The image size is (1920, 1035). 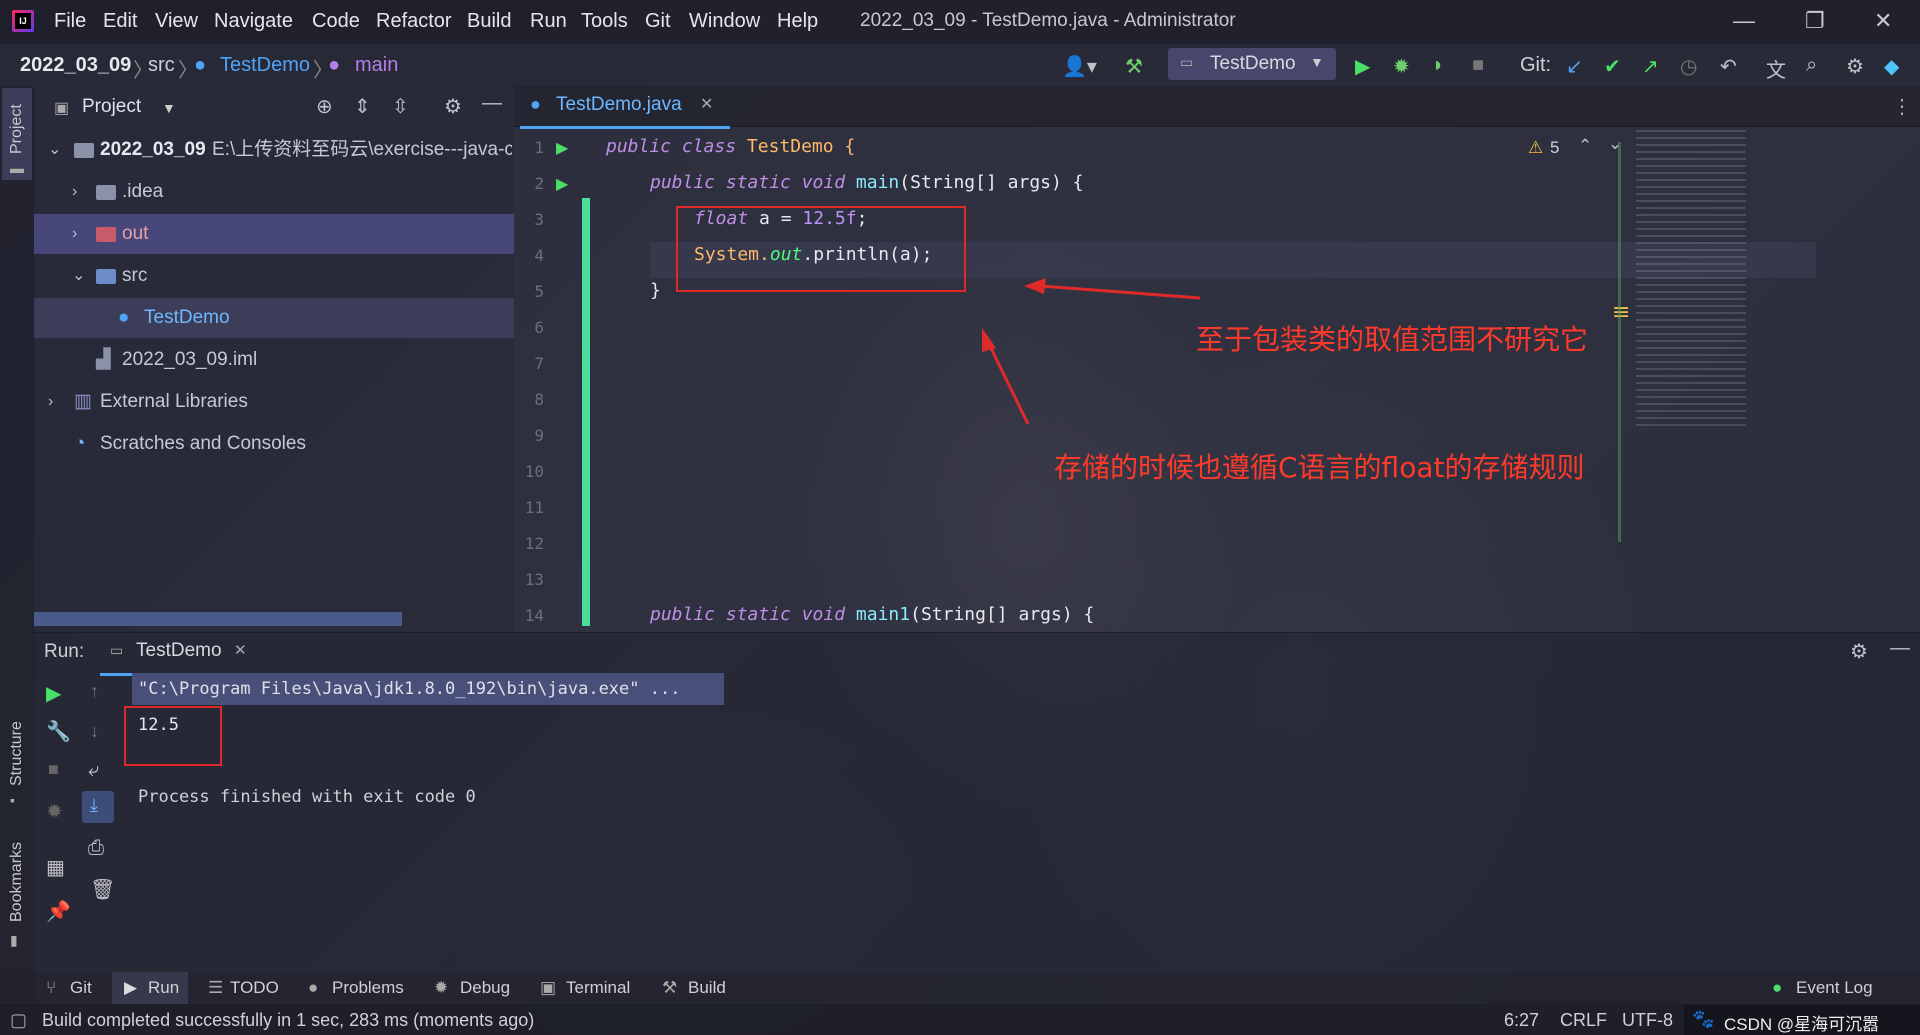 What do you see at coordinates (1554, 148) in the screenshot?
I see `warning-count: 5` at bounding box center [1554, 148].